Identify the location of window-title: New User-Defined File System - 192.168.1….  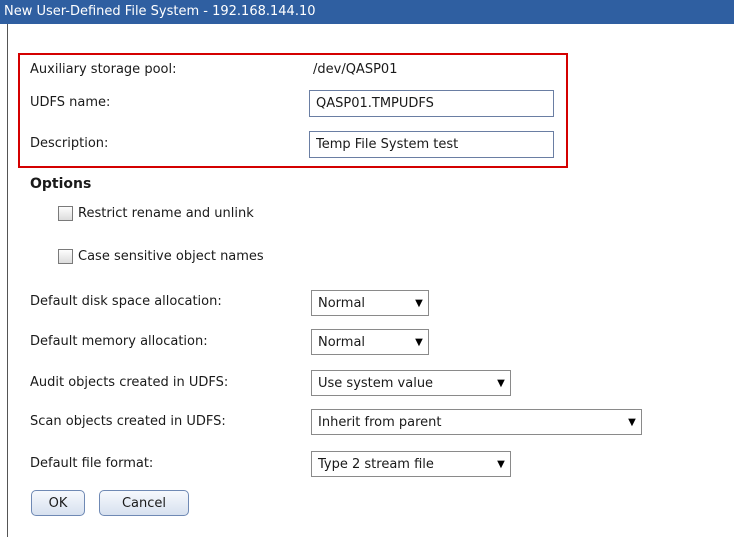
(160, 11).